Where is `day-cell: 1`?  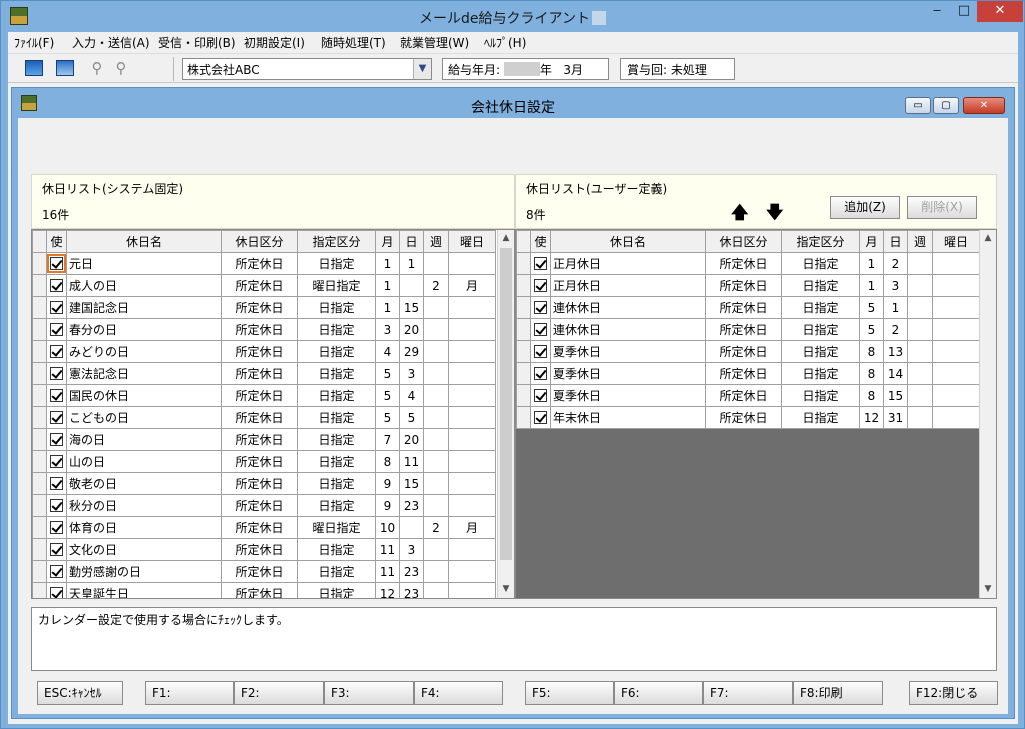 day-cell: 1 is located at coordinates (411, 263).